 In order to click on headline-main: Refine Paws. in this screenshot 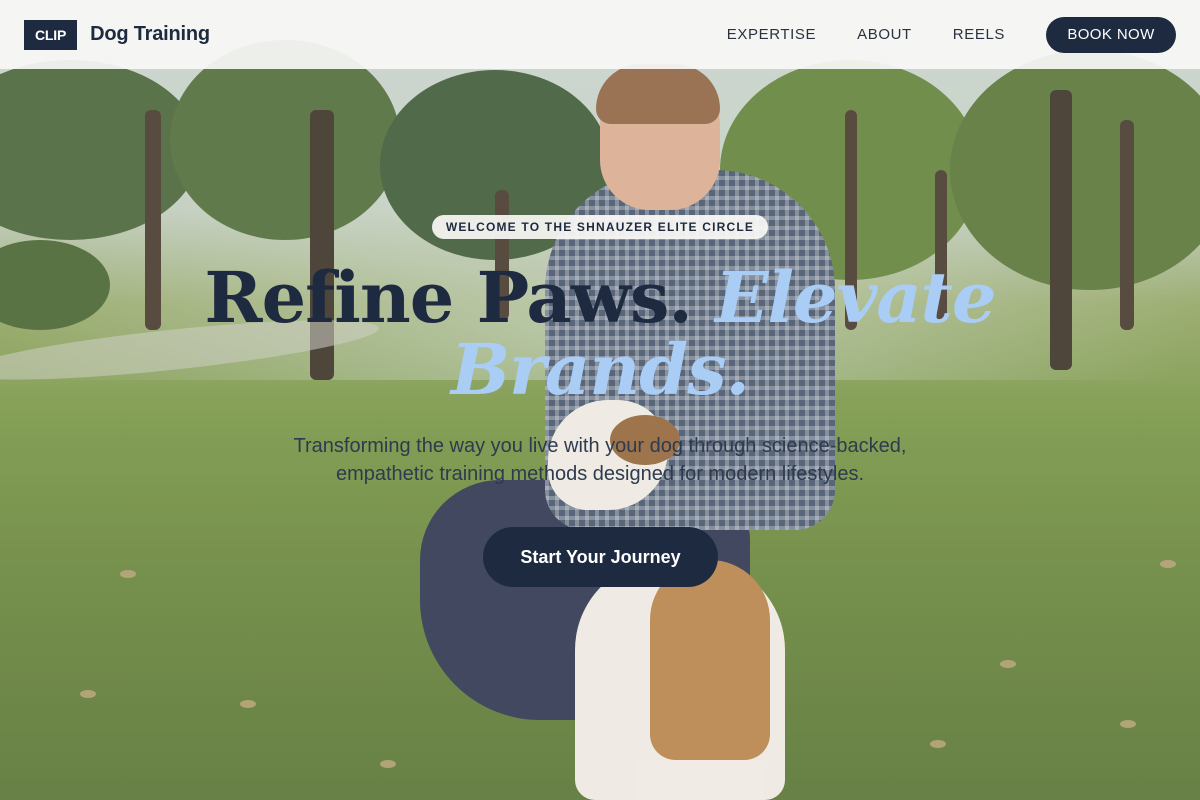, I will do `click(460, 297)`.